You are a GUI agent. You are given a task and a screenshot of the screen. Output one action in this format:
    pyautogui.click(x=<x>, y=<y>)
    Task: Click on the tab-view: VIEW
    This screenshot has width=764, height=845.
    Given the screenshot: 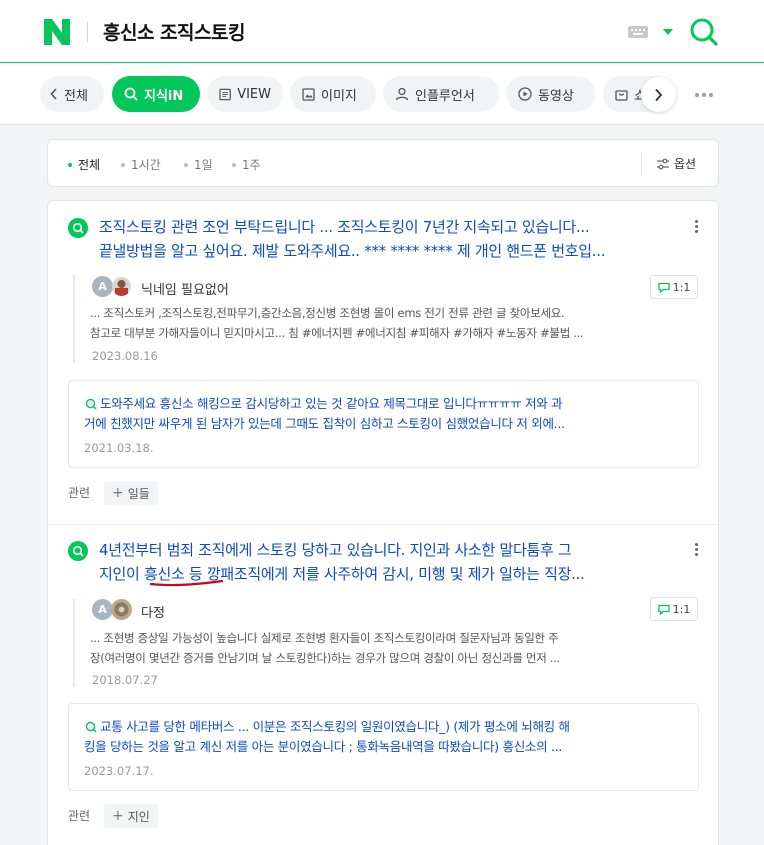 What is the action you would take?
    pyautogui.click(x=245, y=94)
    